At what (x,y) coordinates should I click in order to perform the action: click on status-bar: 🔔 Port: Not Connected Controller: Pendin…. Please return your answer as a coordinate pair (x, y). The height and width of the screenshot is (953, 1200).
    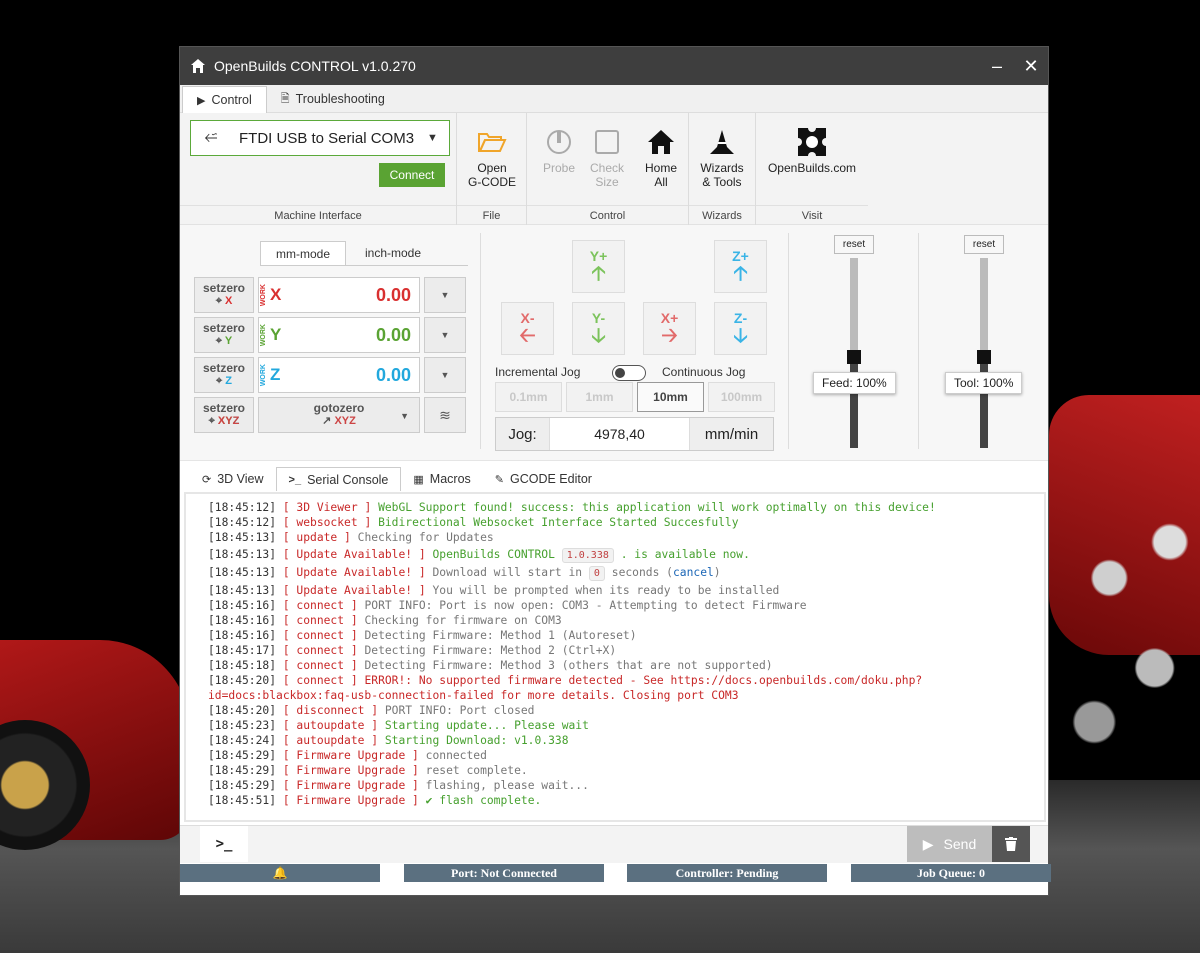
    Looking at the image, I should click on (615, 874).